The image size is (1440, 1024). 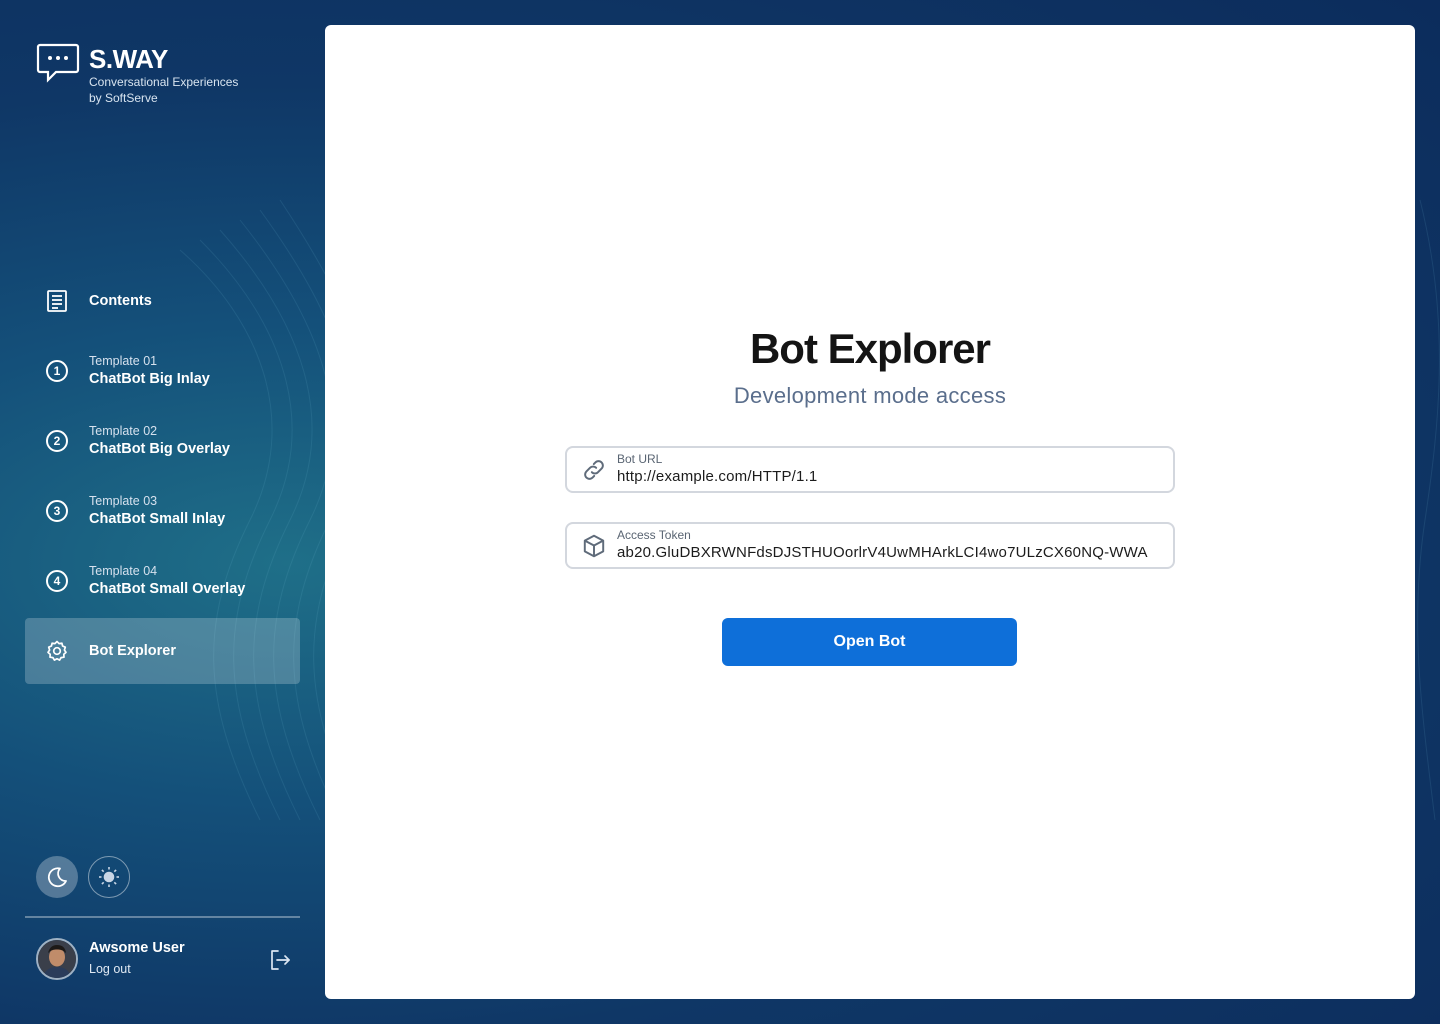 What do you see at coordinates (149, 379) in the screenshot?
I see `sidebar-item-label: ChatBot Big Inlay` at bounding box center [149, 379].